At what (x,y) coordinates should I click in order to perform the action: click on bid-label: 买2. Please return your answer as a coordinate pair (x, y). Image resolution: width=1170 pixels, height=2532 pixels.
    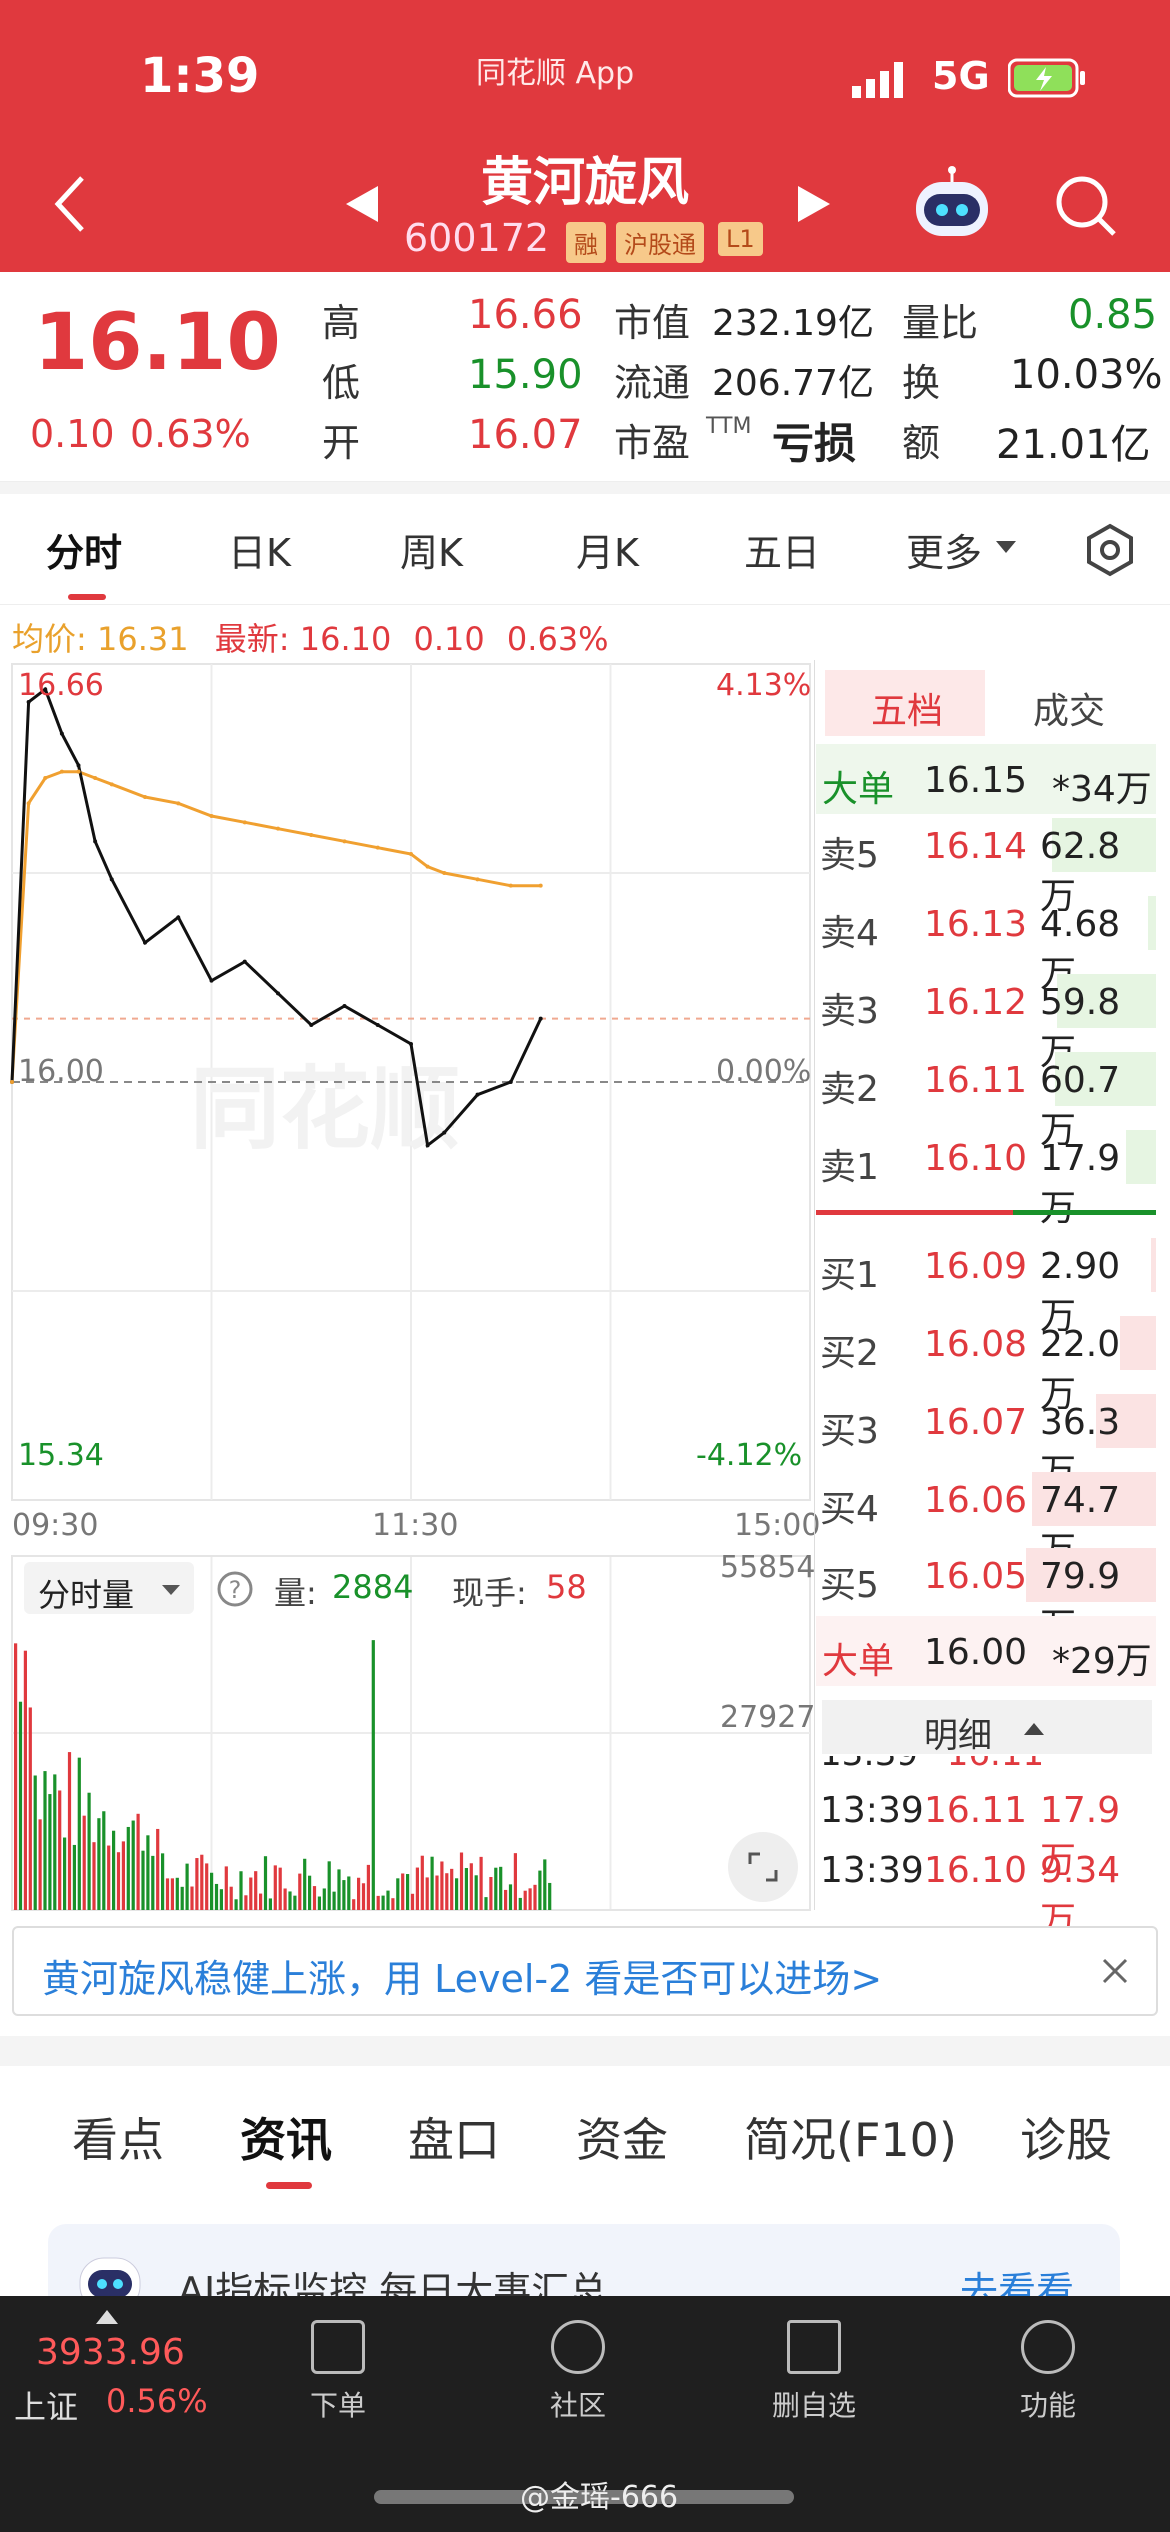
    Looking at the image, I should click on (849, 1353).